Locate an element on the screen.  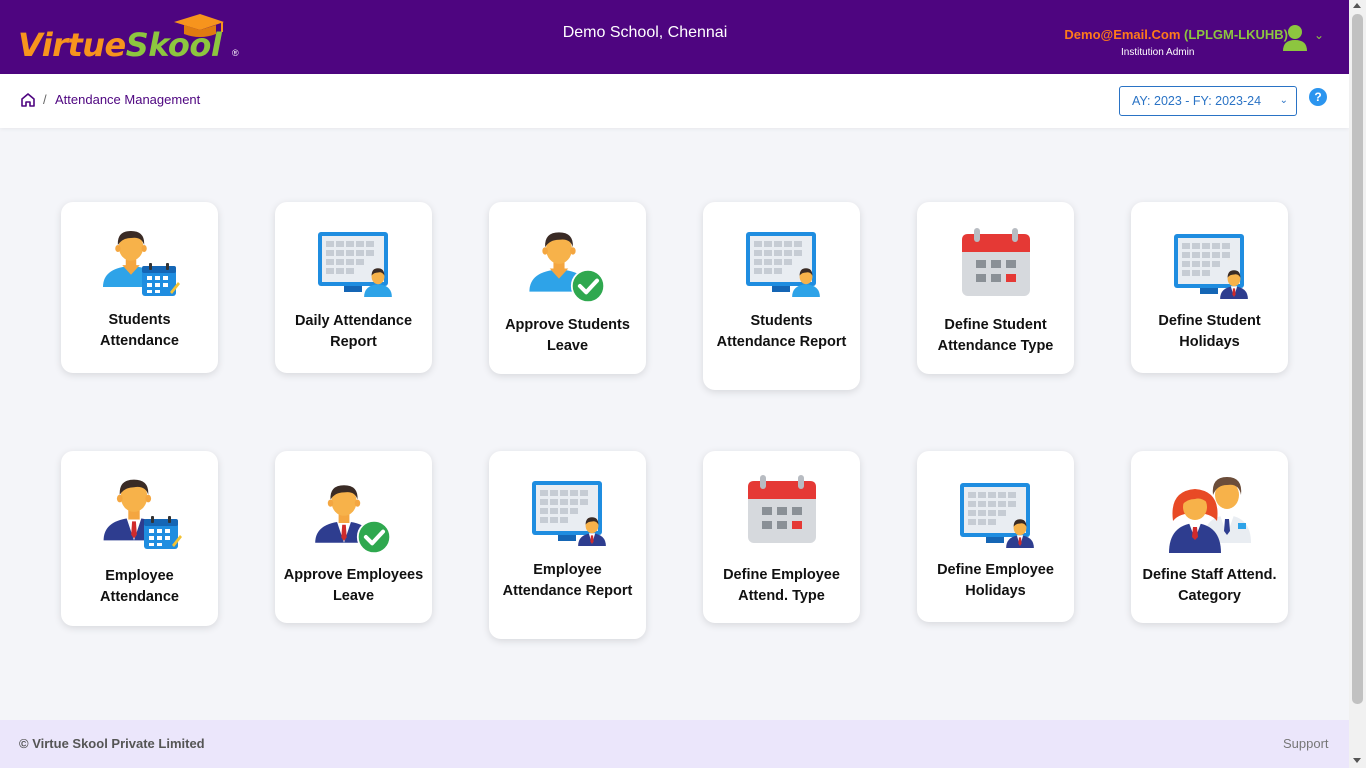
user-code: (LPLGM-LKUHB) is located at coordinates (1236, 34).